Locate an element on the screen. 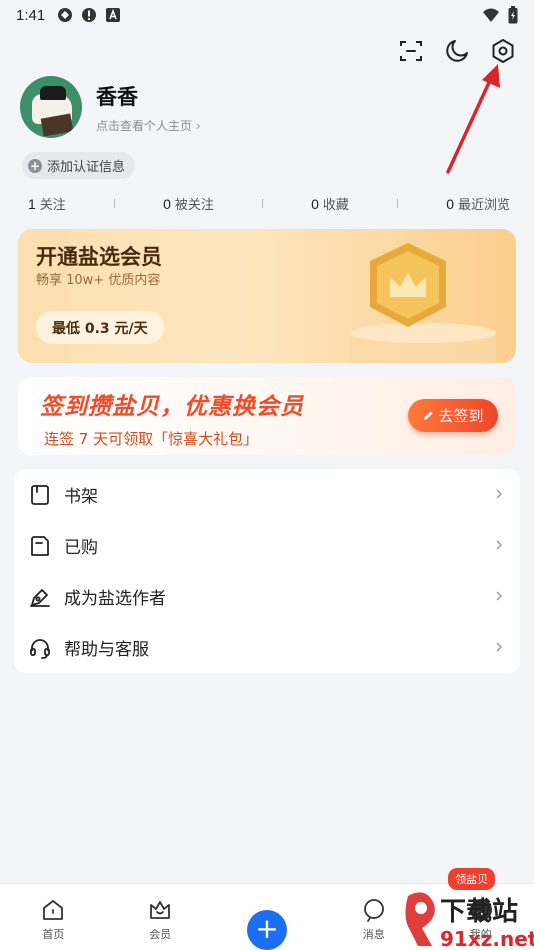 The height and width of the screenshot is (950, 534). stat-label: 关注 is located at coordinates (52, 205).